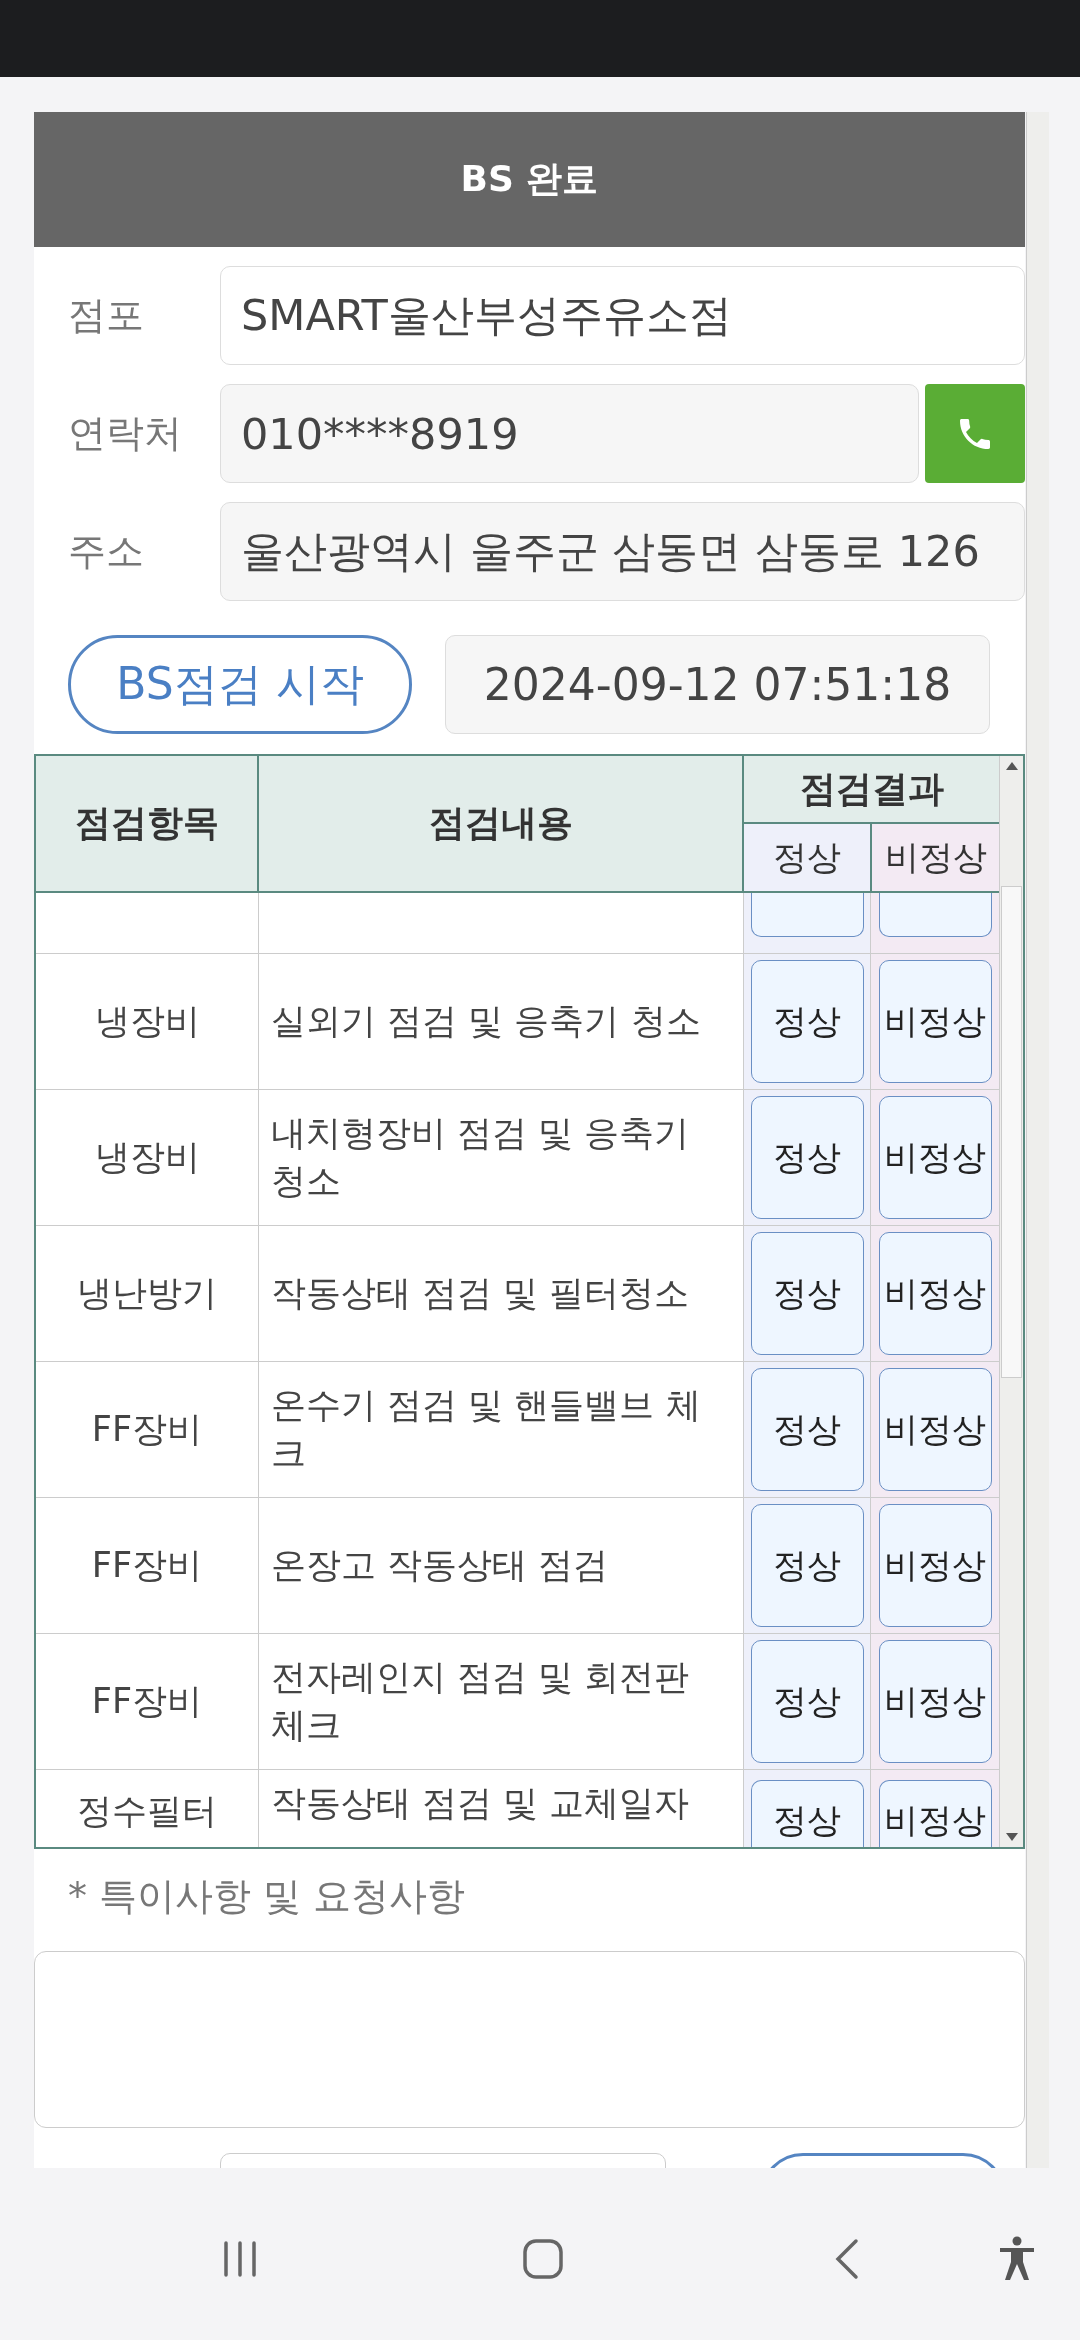 The image size is (1080, 2340). I want to click on accessibility-icon, so click(1017, 2259).